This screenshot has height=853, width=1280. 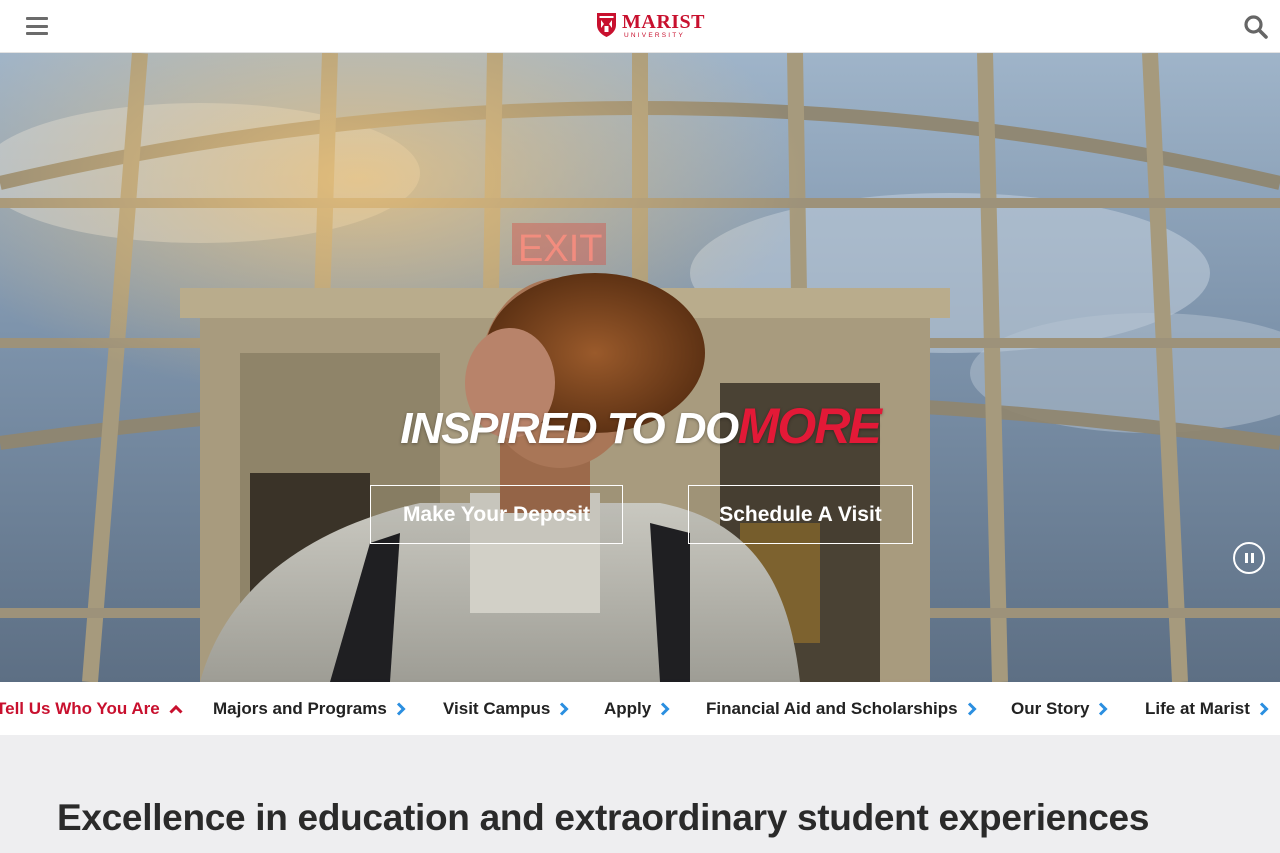 What do you see at coordinates (497, 708) in the screenshot?
I see `nav-item-label: Visit Campus` at bounding box center [497, 708].